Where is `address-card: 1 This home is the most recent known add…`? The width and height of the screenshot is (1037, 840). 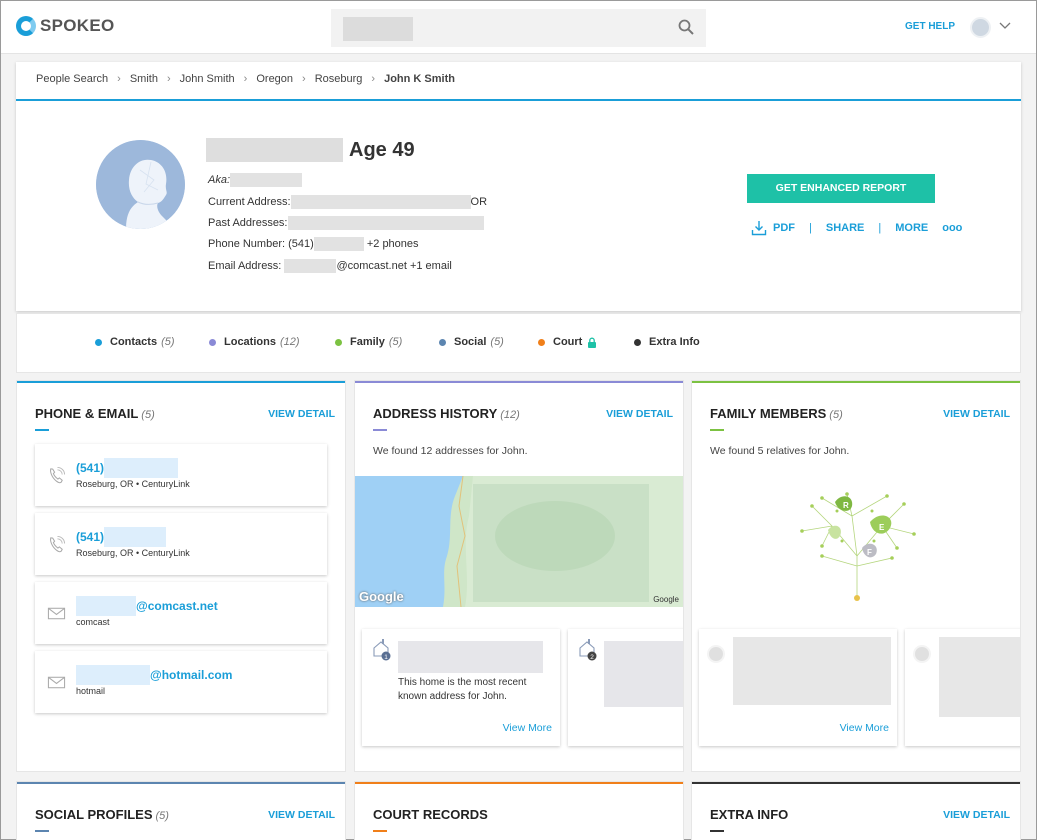 address-card: 1 This home is the most recent known add… is located at coordinates (461, 687).